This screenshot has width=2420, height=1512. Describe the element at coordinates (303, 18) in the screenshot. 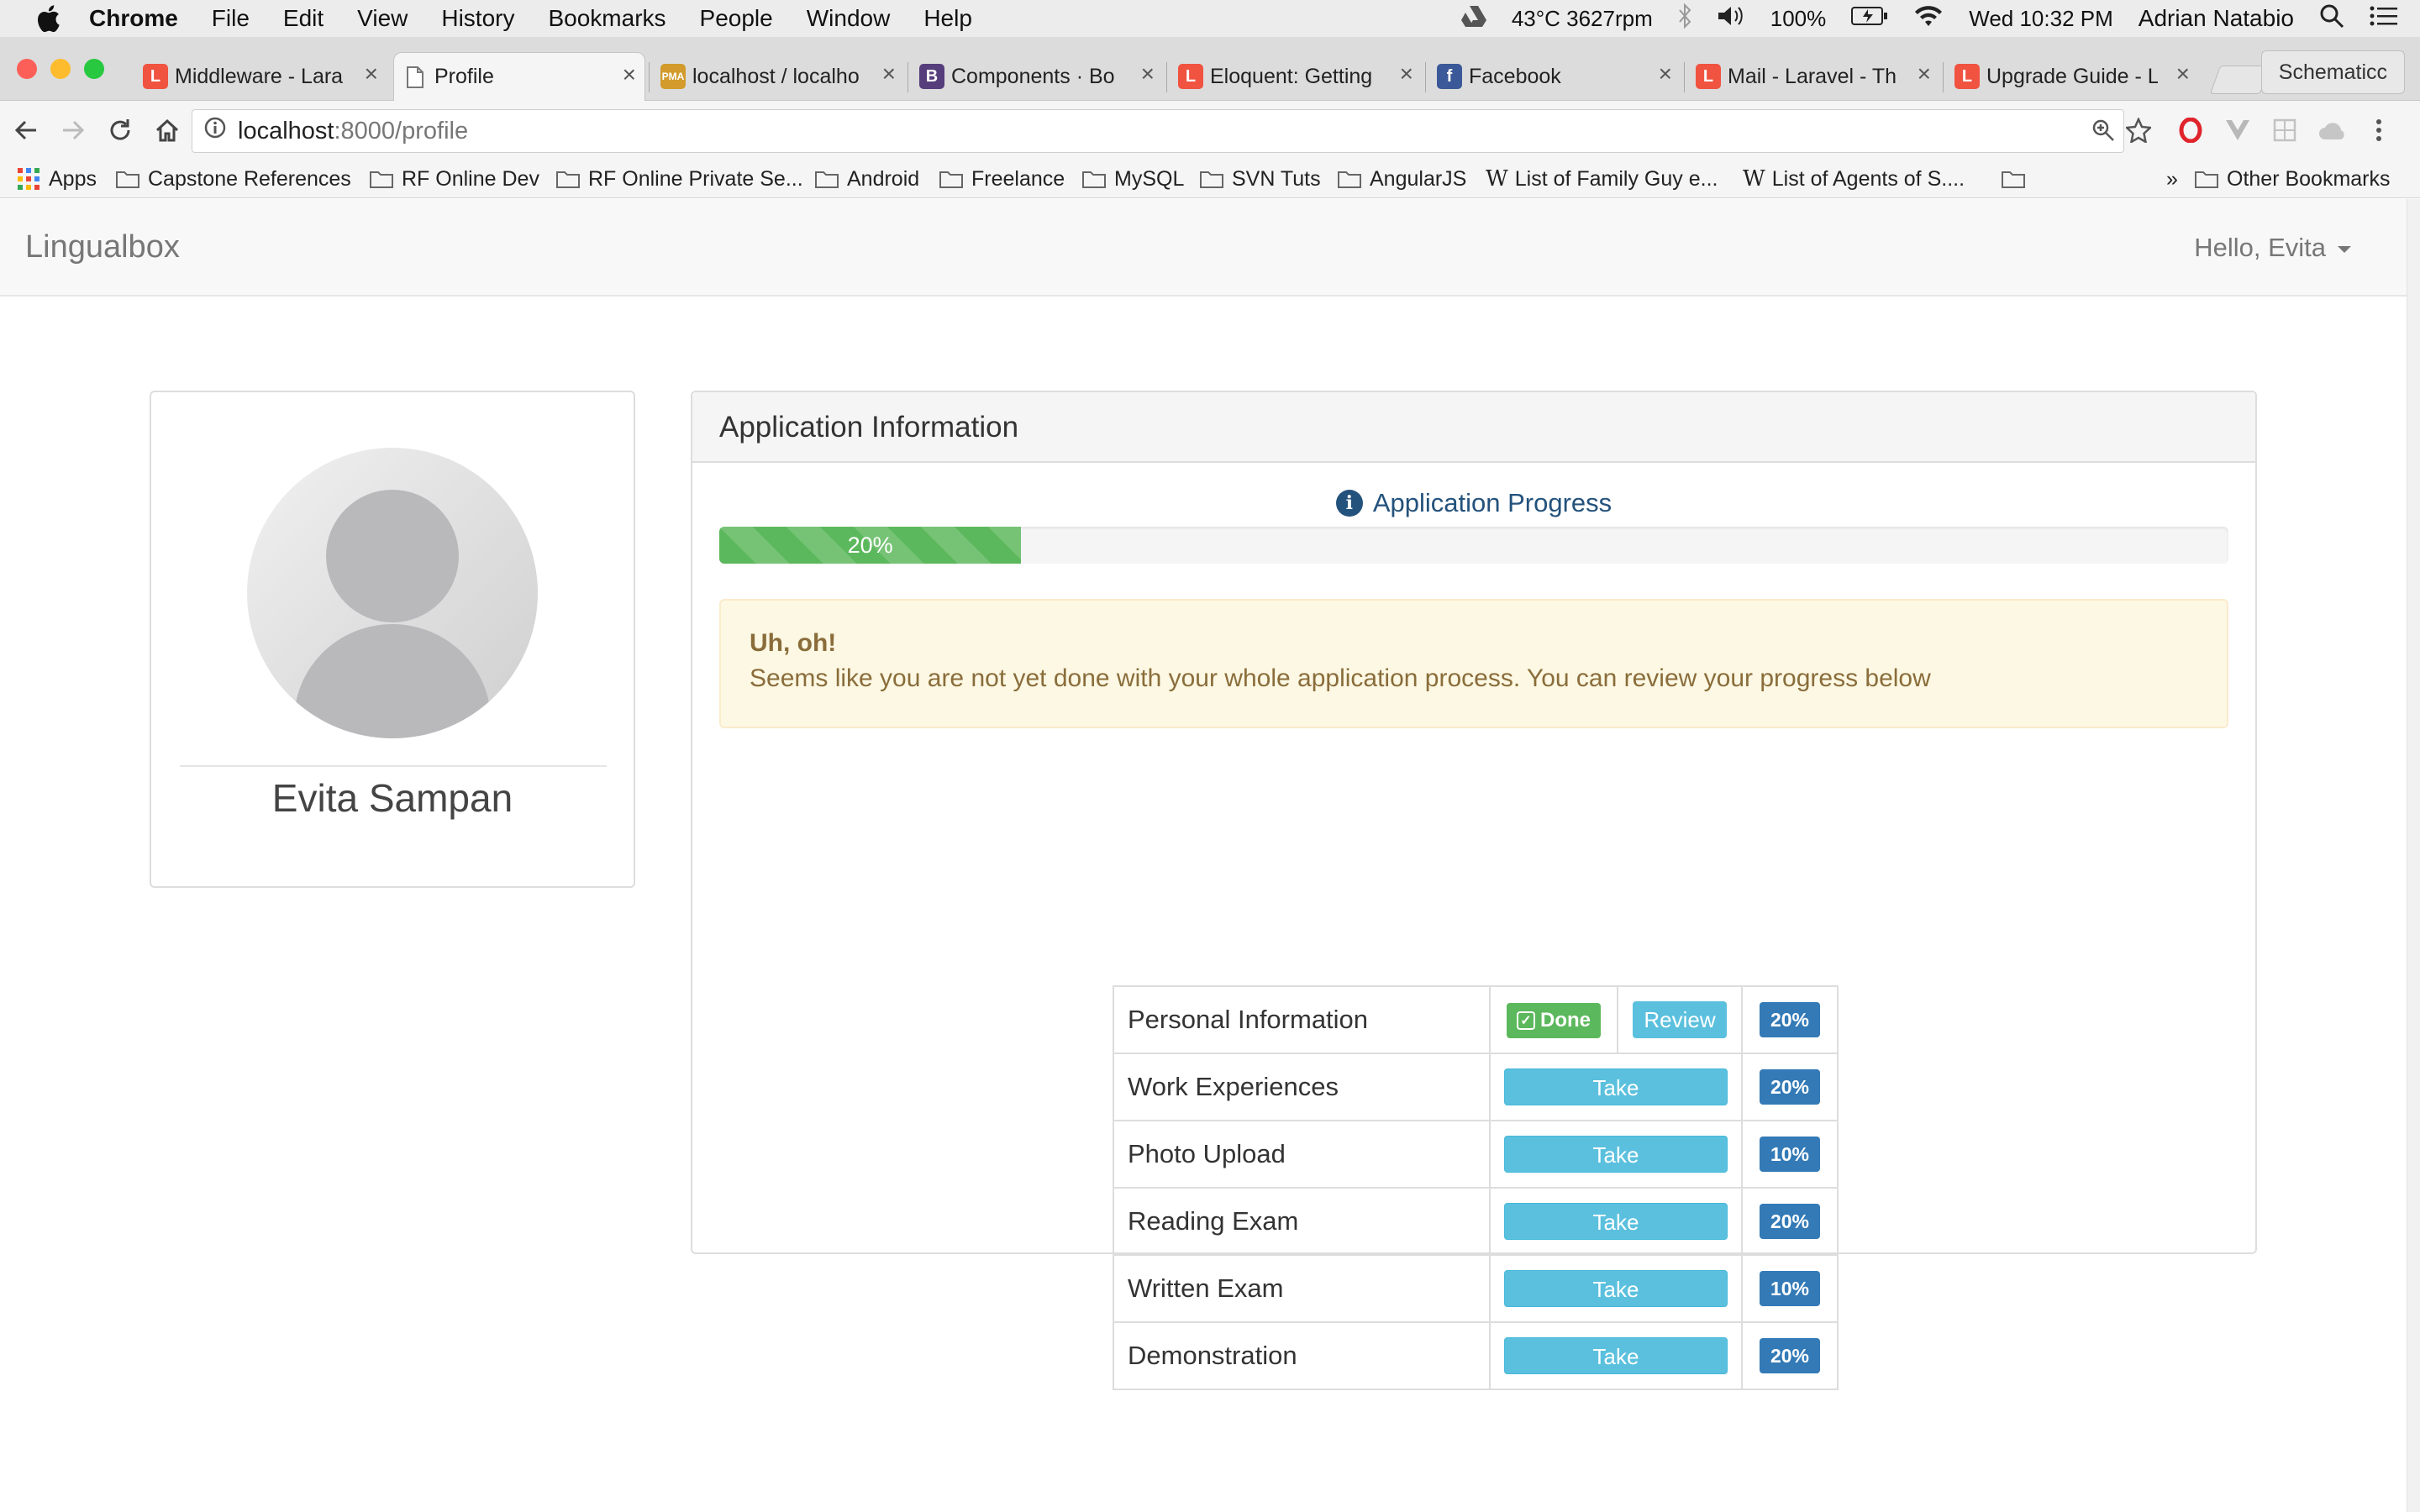

I see `menu-edit: Edit` at that location.